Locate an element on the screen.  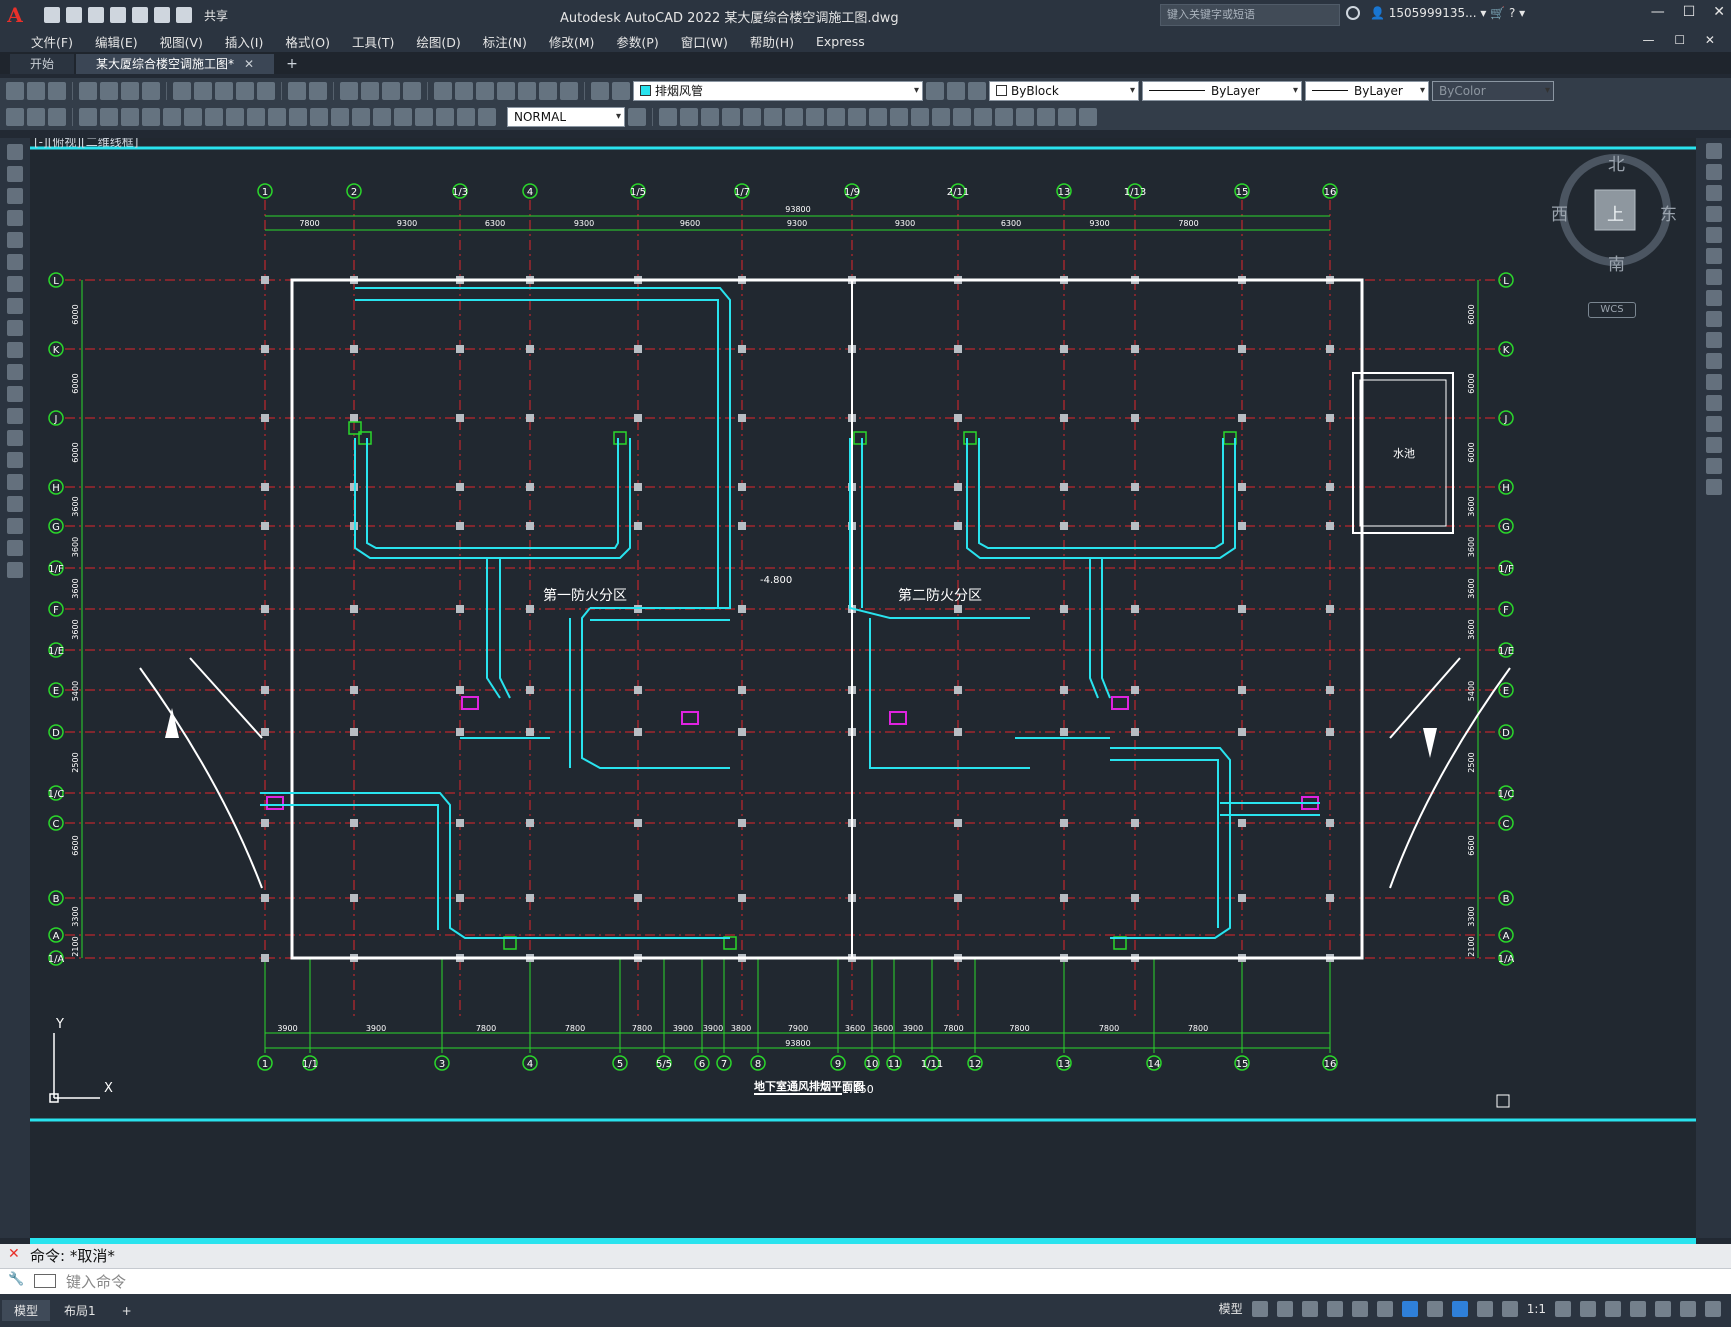
copy-icon is located at coordinates (203, 91).